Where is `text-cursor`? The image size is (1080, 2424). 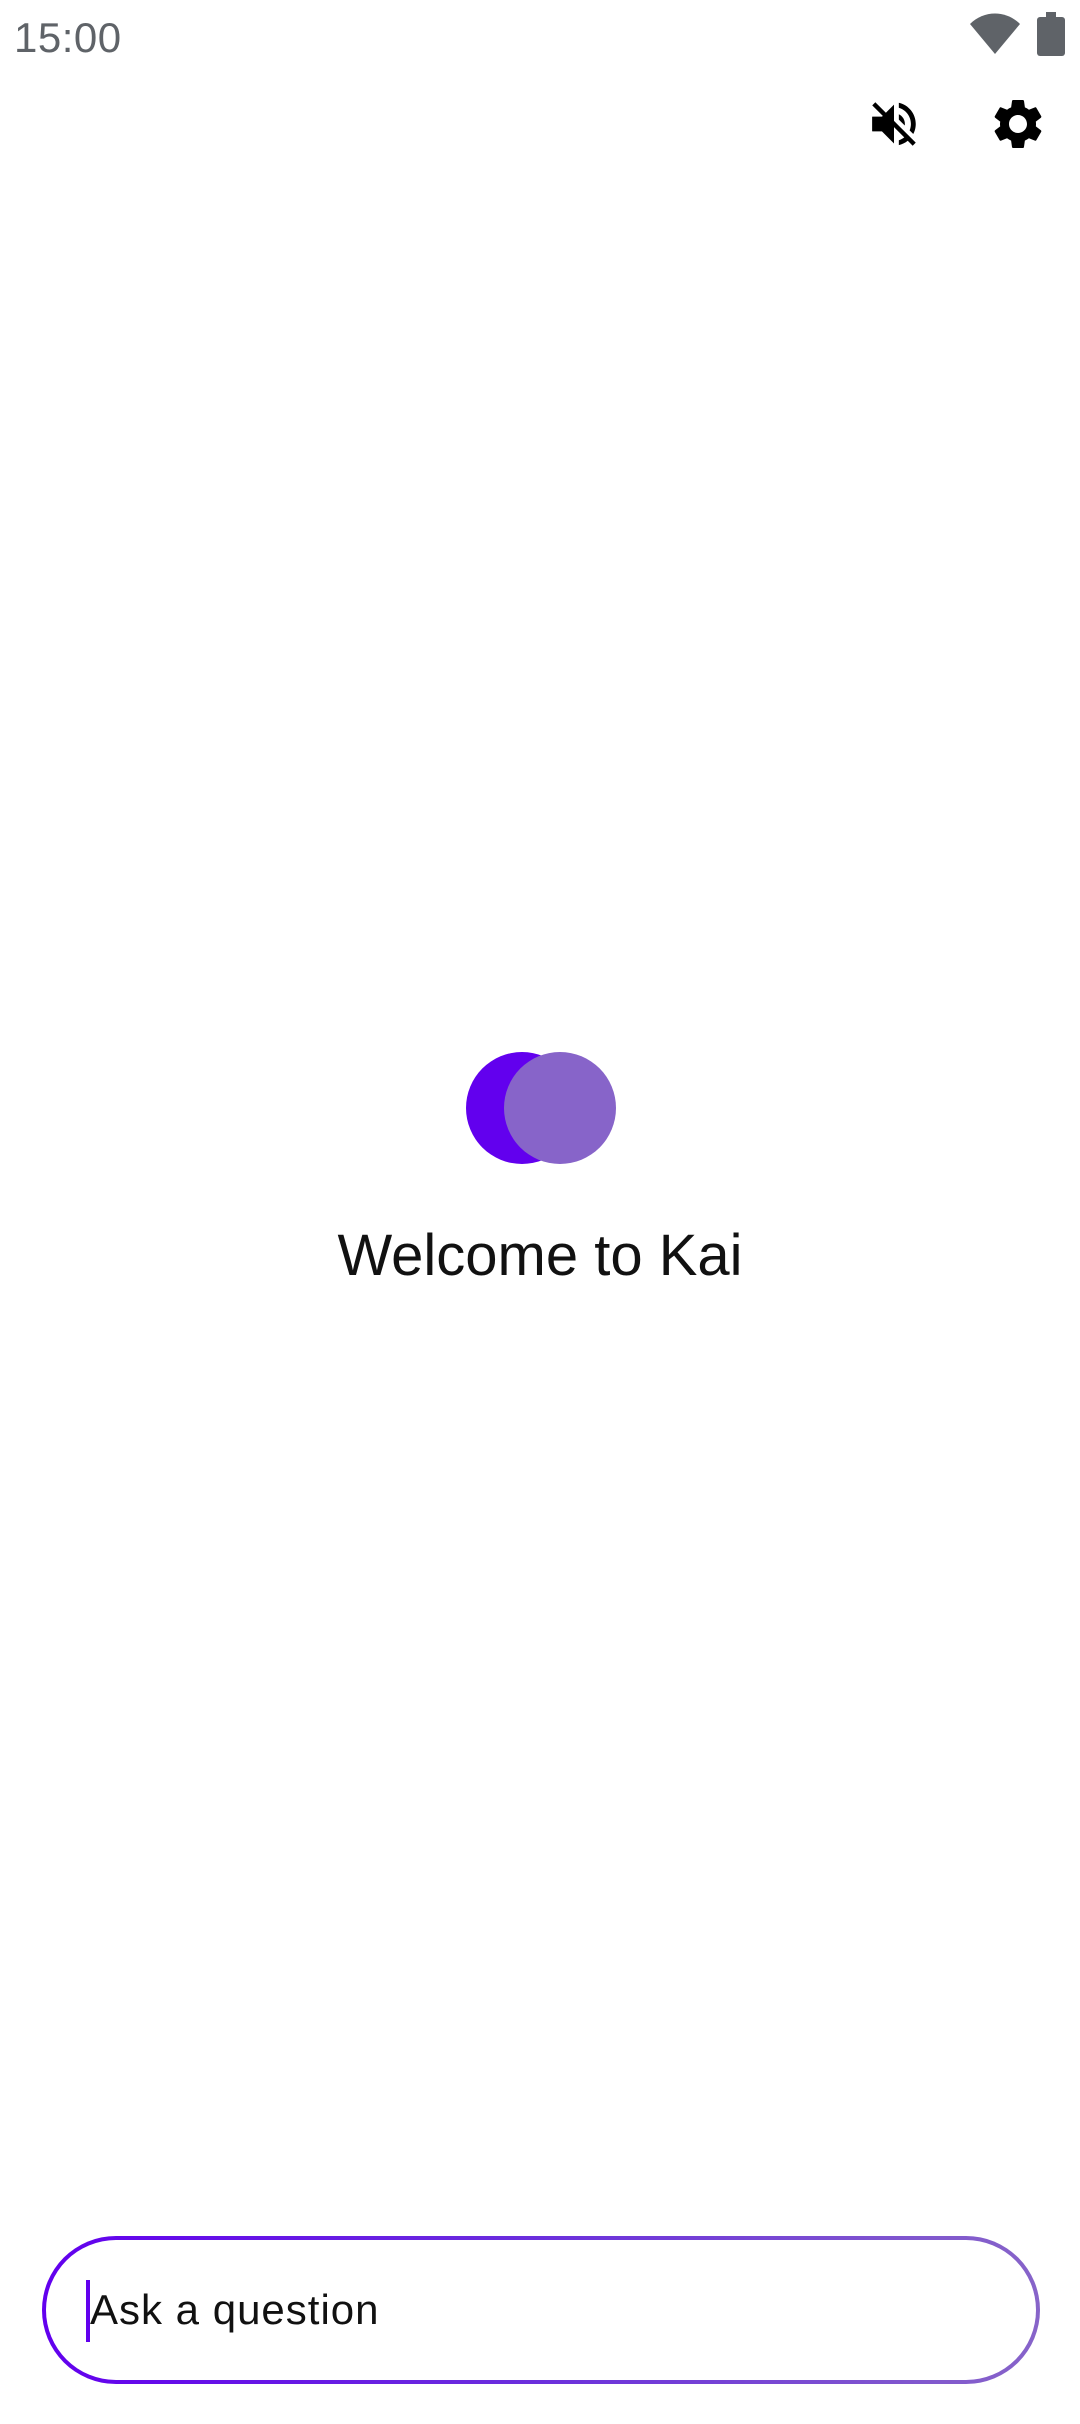
text-cursor is located at coordinates (88, 2311).